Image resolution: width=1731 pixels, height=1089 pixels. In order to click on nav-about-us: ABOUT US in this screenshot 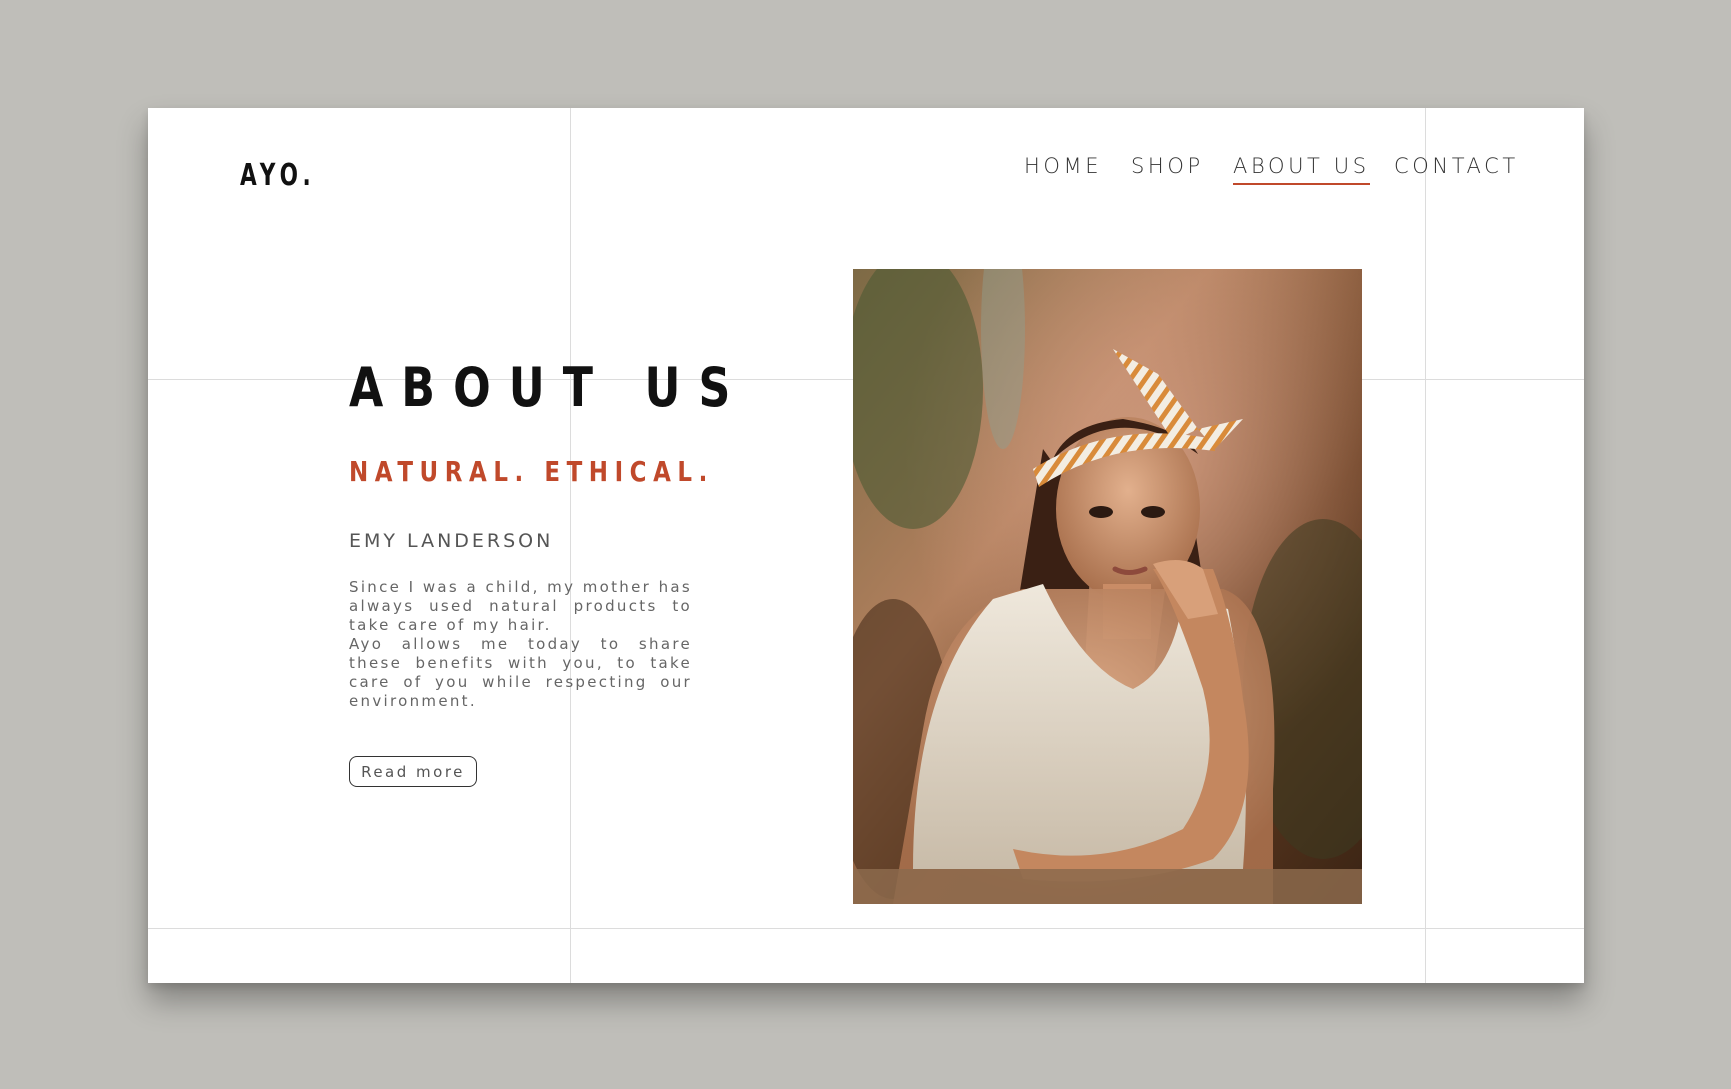, I will do `click(1301, 169)`.